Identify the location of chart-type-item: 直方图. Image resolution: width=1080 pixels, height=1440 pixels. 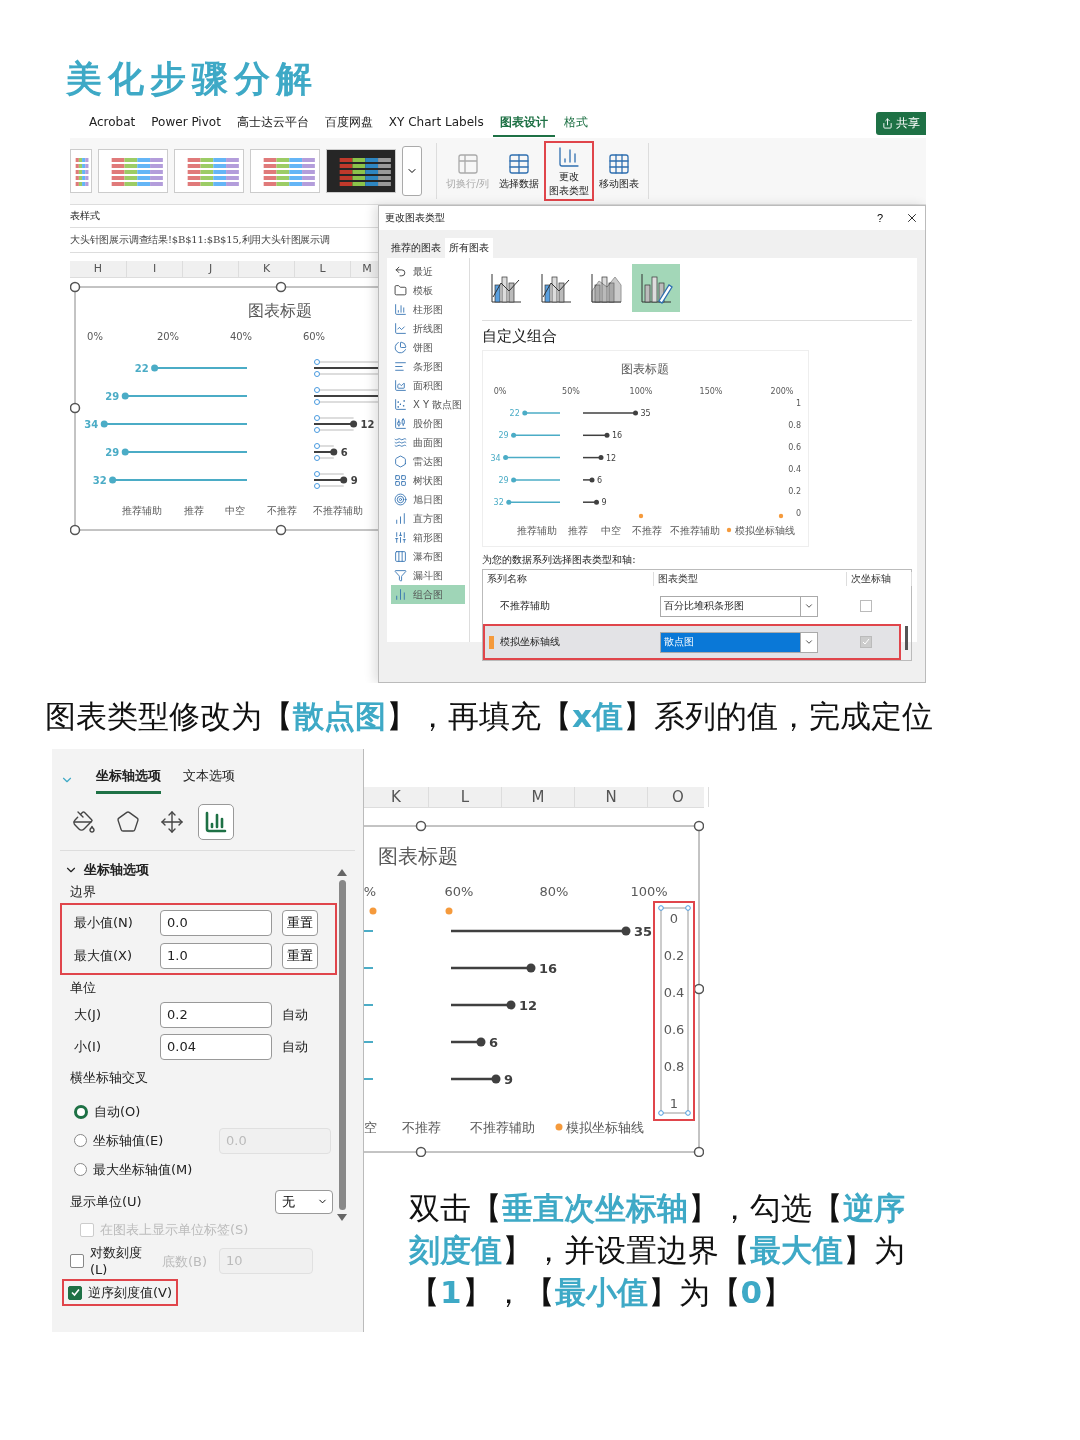
(428, 518).